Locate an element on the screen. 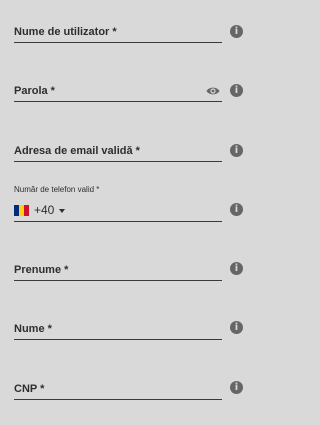 The width and height of the screenshot is (320, 425). password-underline is located at coordinates (118, 101).